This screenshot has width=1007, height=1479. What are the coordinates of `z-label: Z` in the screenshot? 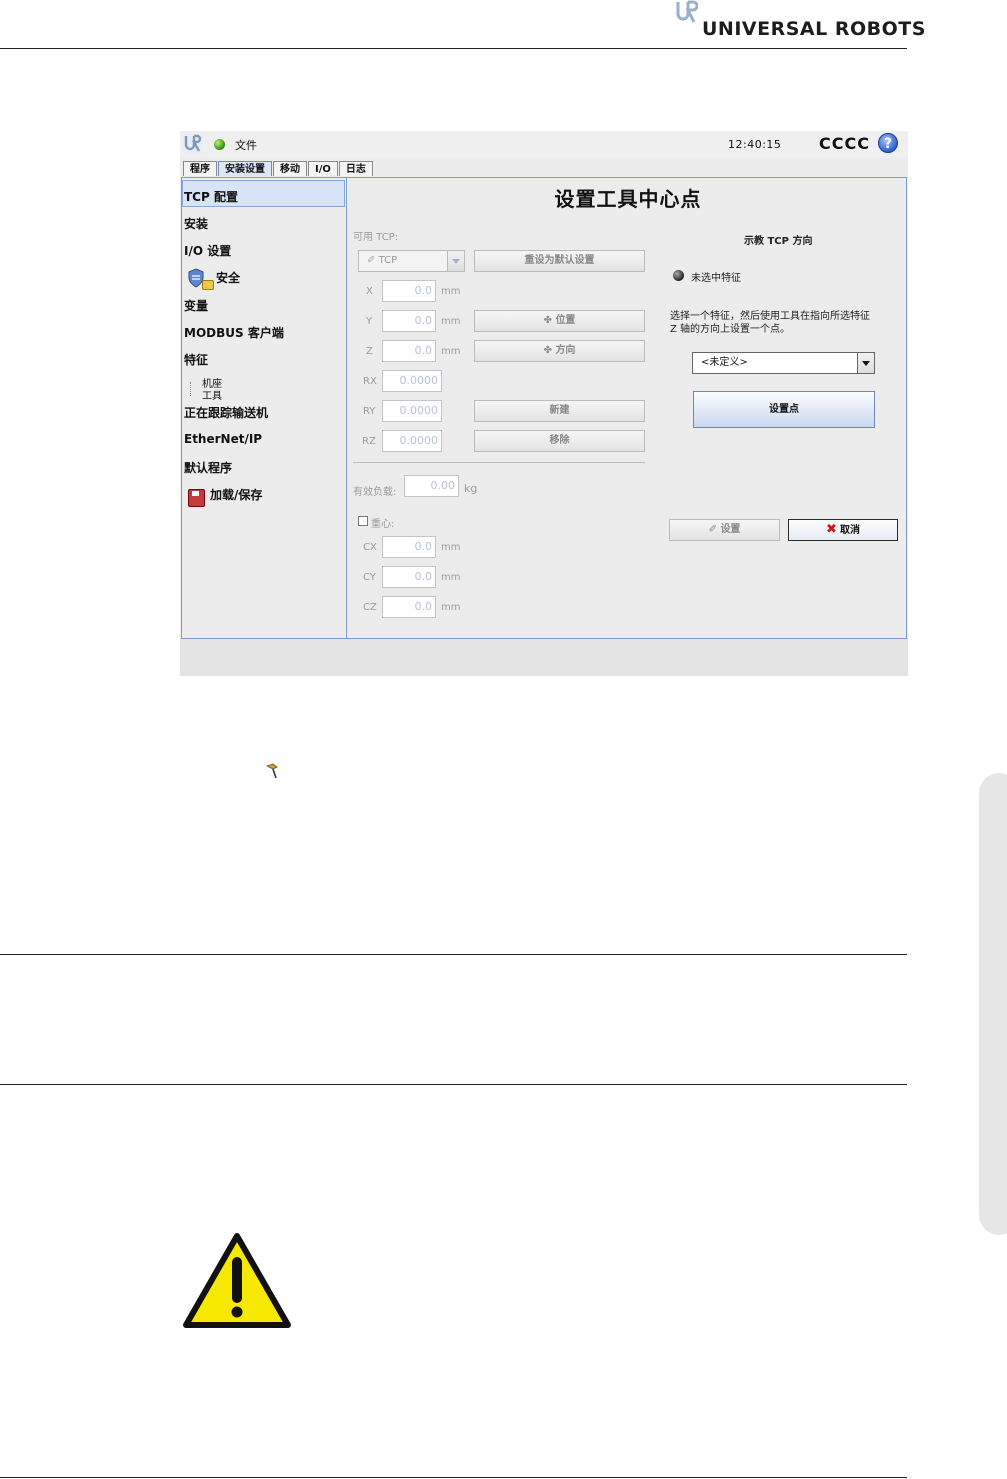 It's located at (369, 351).